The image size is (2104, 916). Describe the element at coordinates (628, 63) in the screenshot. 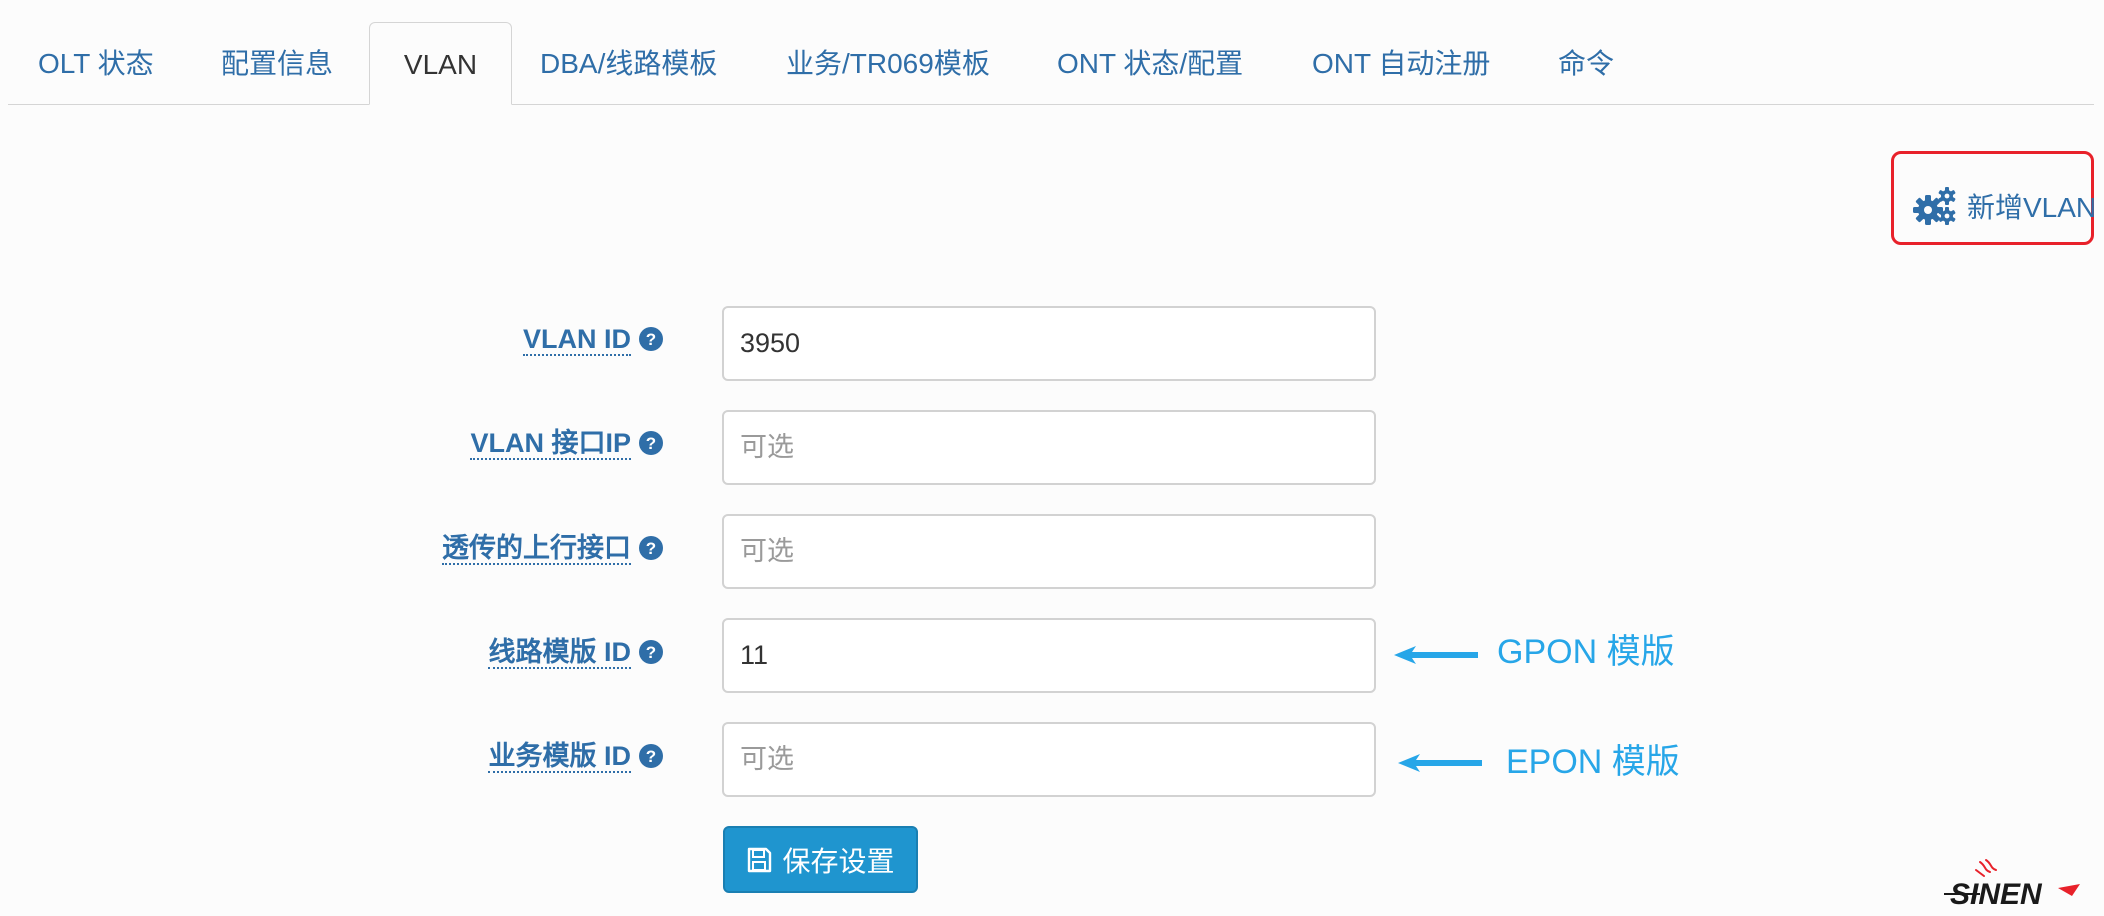

I see `tab-dba-line-profile: DBA/线路模板` at that location.